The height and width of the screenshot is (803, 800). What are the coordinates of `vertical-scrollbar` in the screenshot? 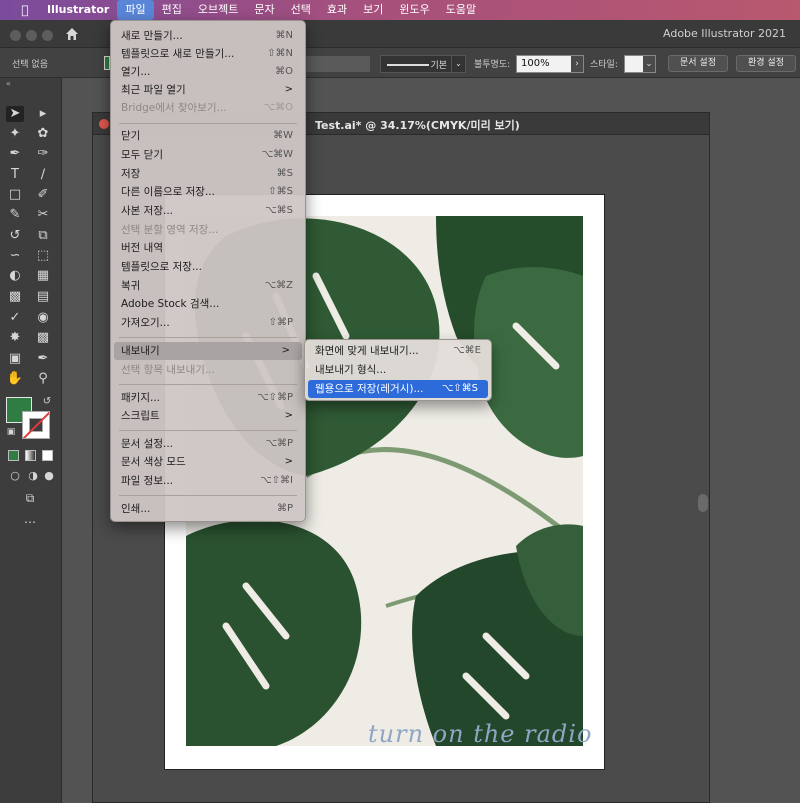 It's located at (703, 503).